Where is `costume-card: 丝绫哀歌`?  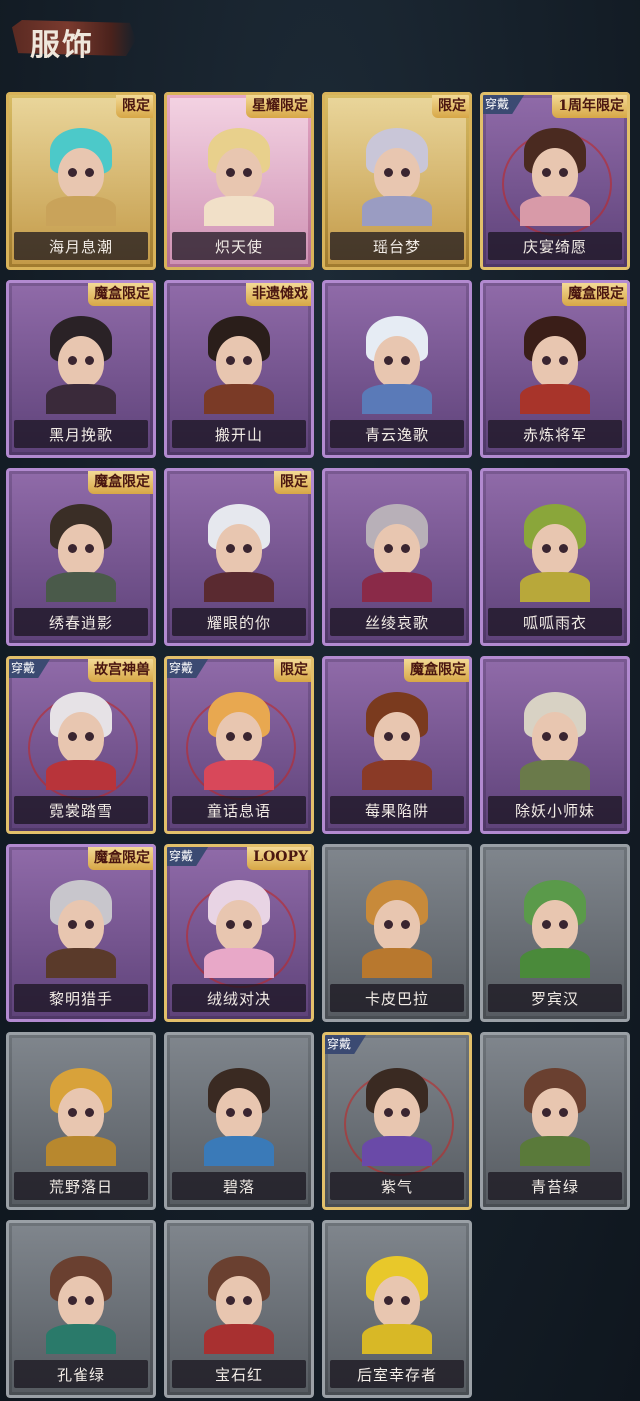 costume-card: 丝绫哀歌 is located at coordinates (397, 557).